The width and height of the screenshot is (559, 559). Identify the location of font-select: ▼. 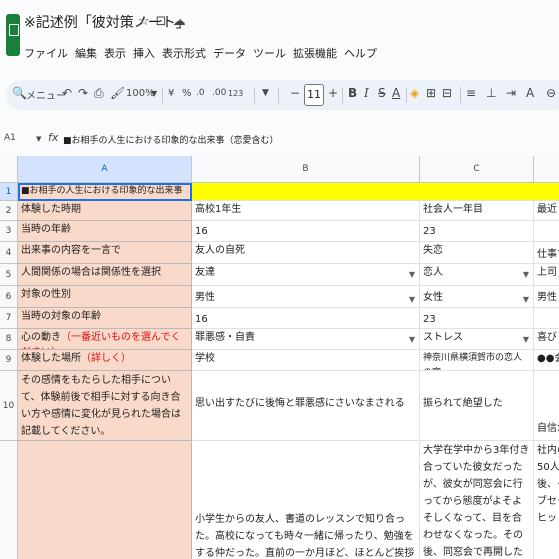
(265, 93).